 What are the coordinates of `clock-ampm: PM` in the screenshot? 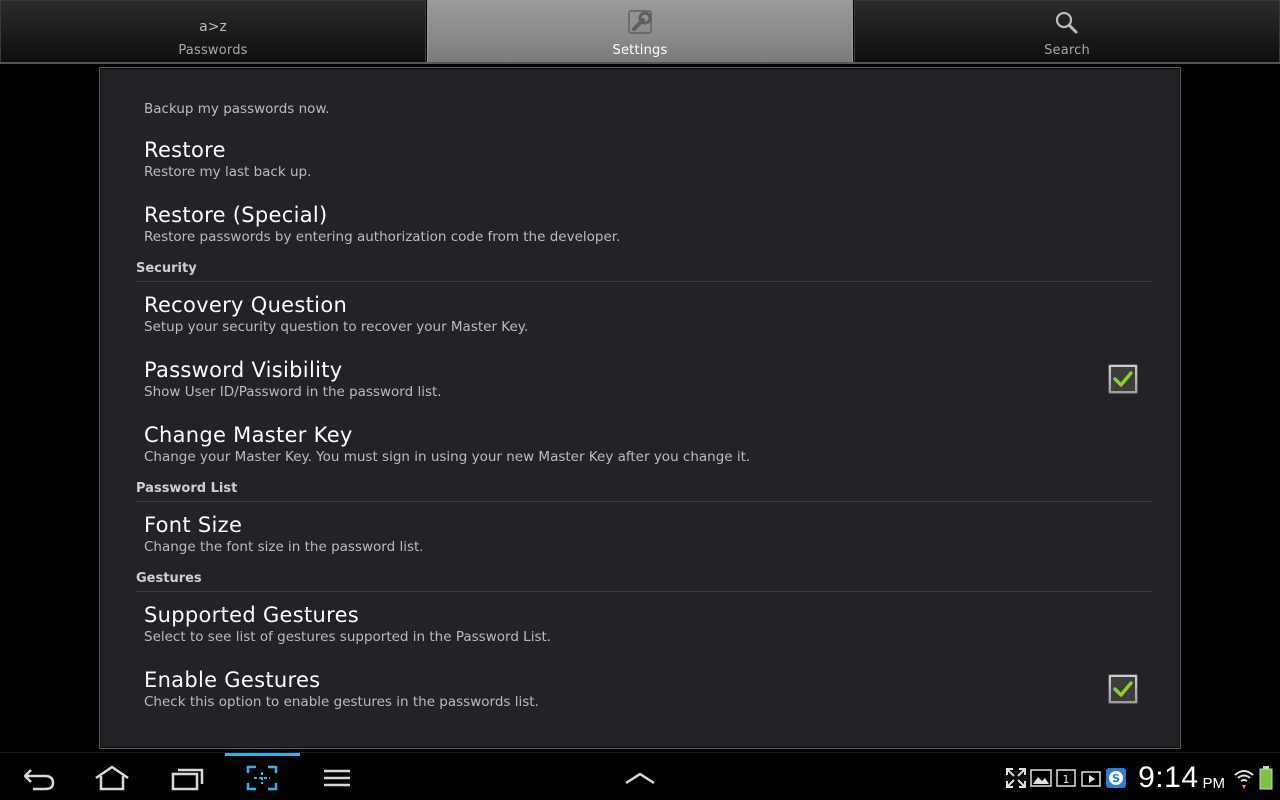 It's located at (1214, 783).